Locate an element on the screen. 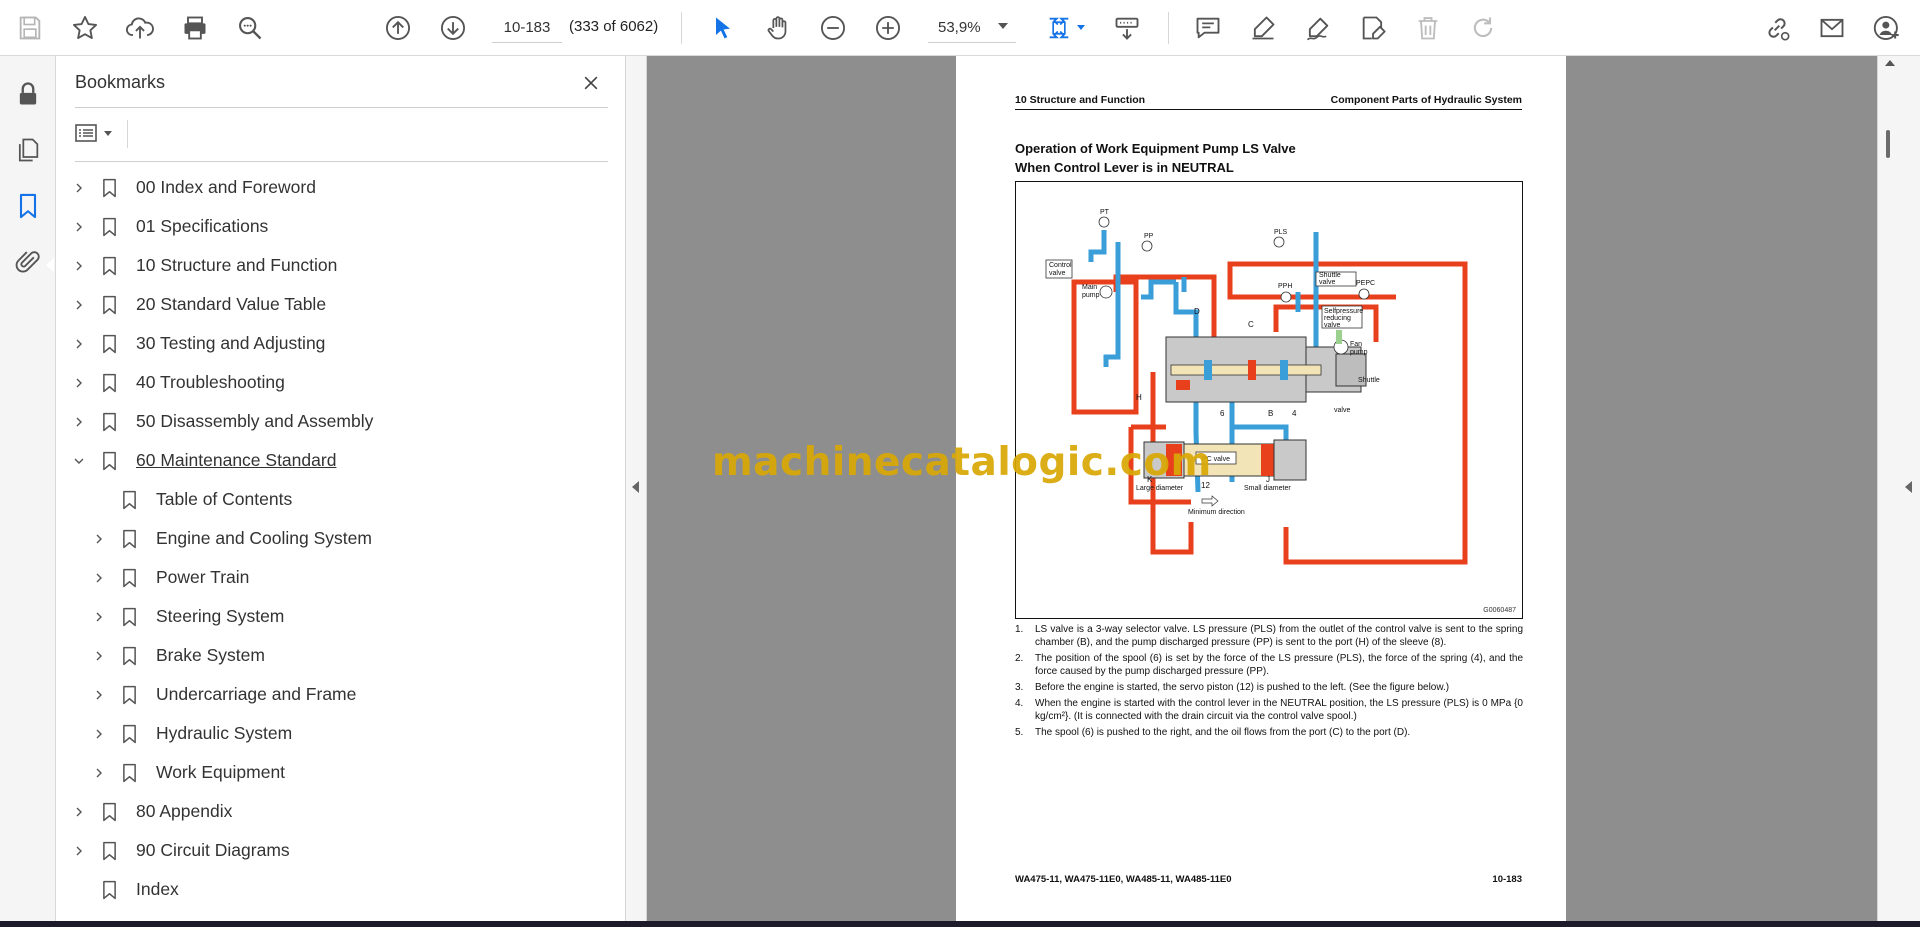  bookmark-item: 40 Troubleshooting is located at coordinates (178, 382).